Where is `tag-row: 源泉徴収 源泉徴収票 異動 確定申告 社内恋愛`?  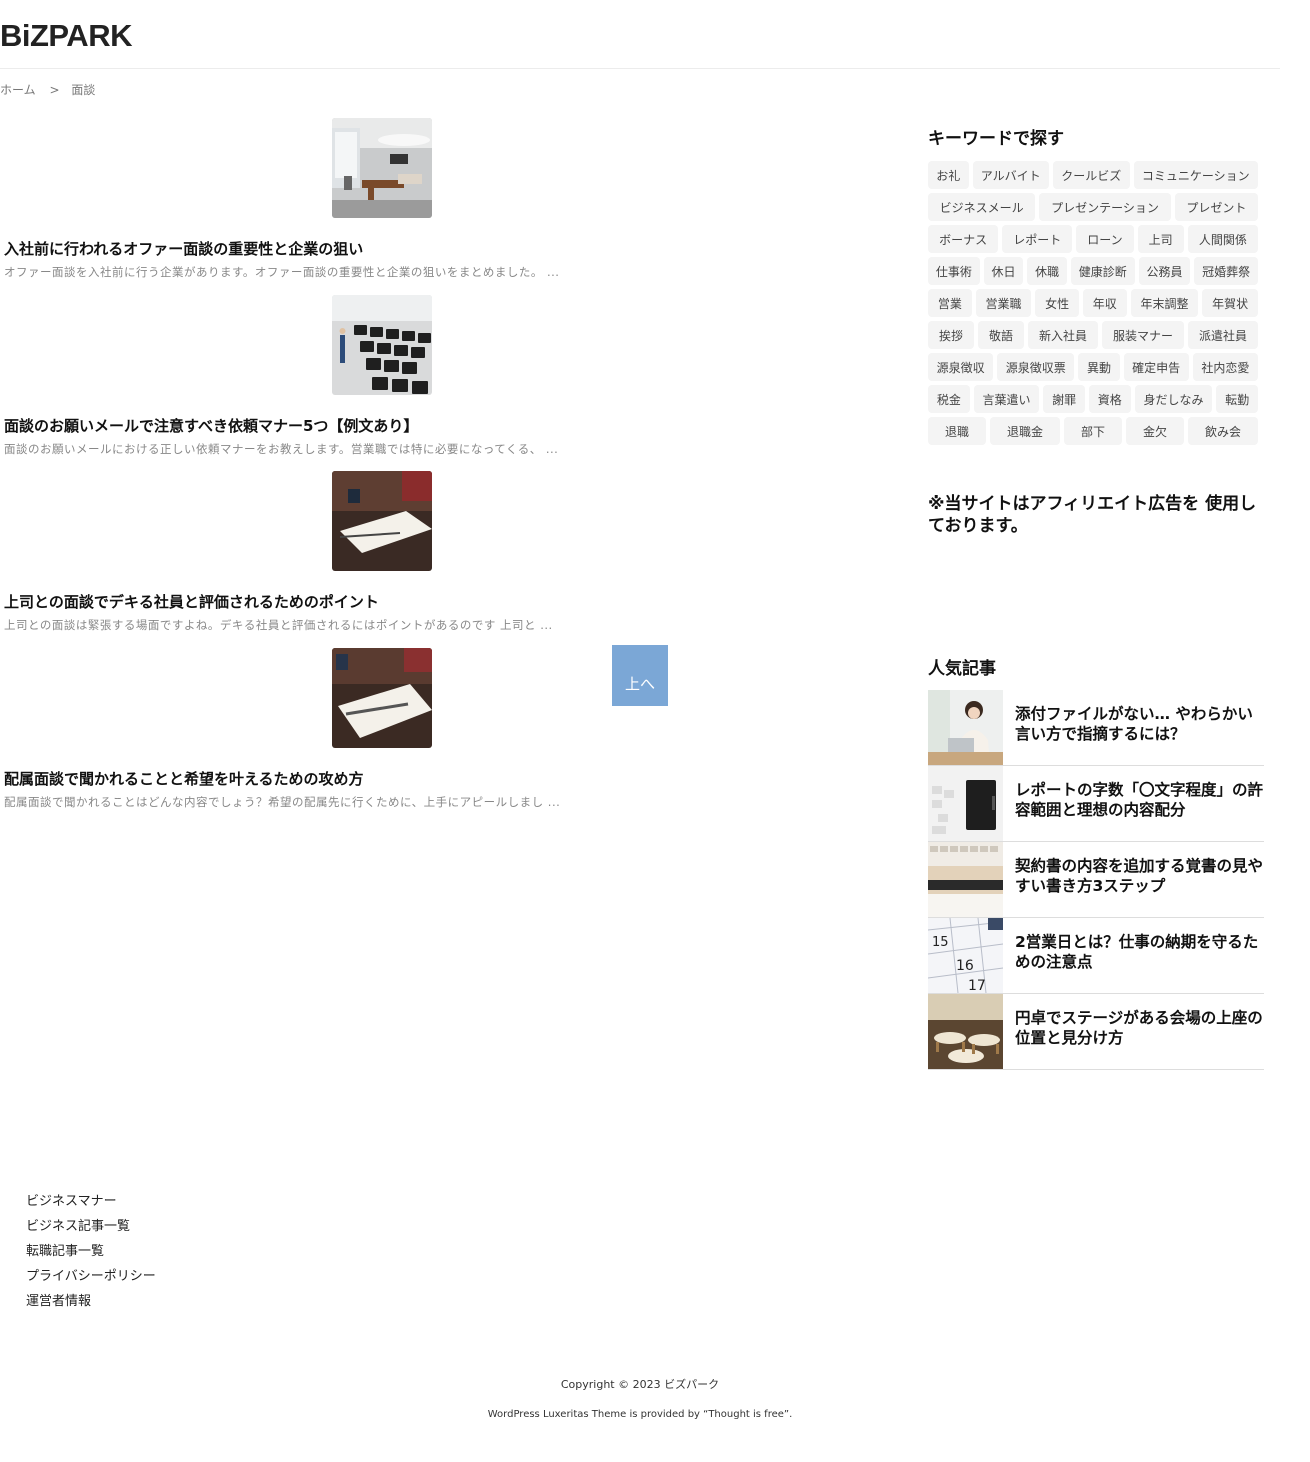 tag-row: 源泉徴収 源泉徴収票 異動 確定申告 社内恋愛 is located at coordinates (1096, 369).